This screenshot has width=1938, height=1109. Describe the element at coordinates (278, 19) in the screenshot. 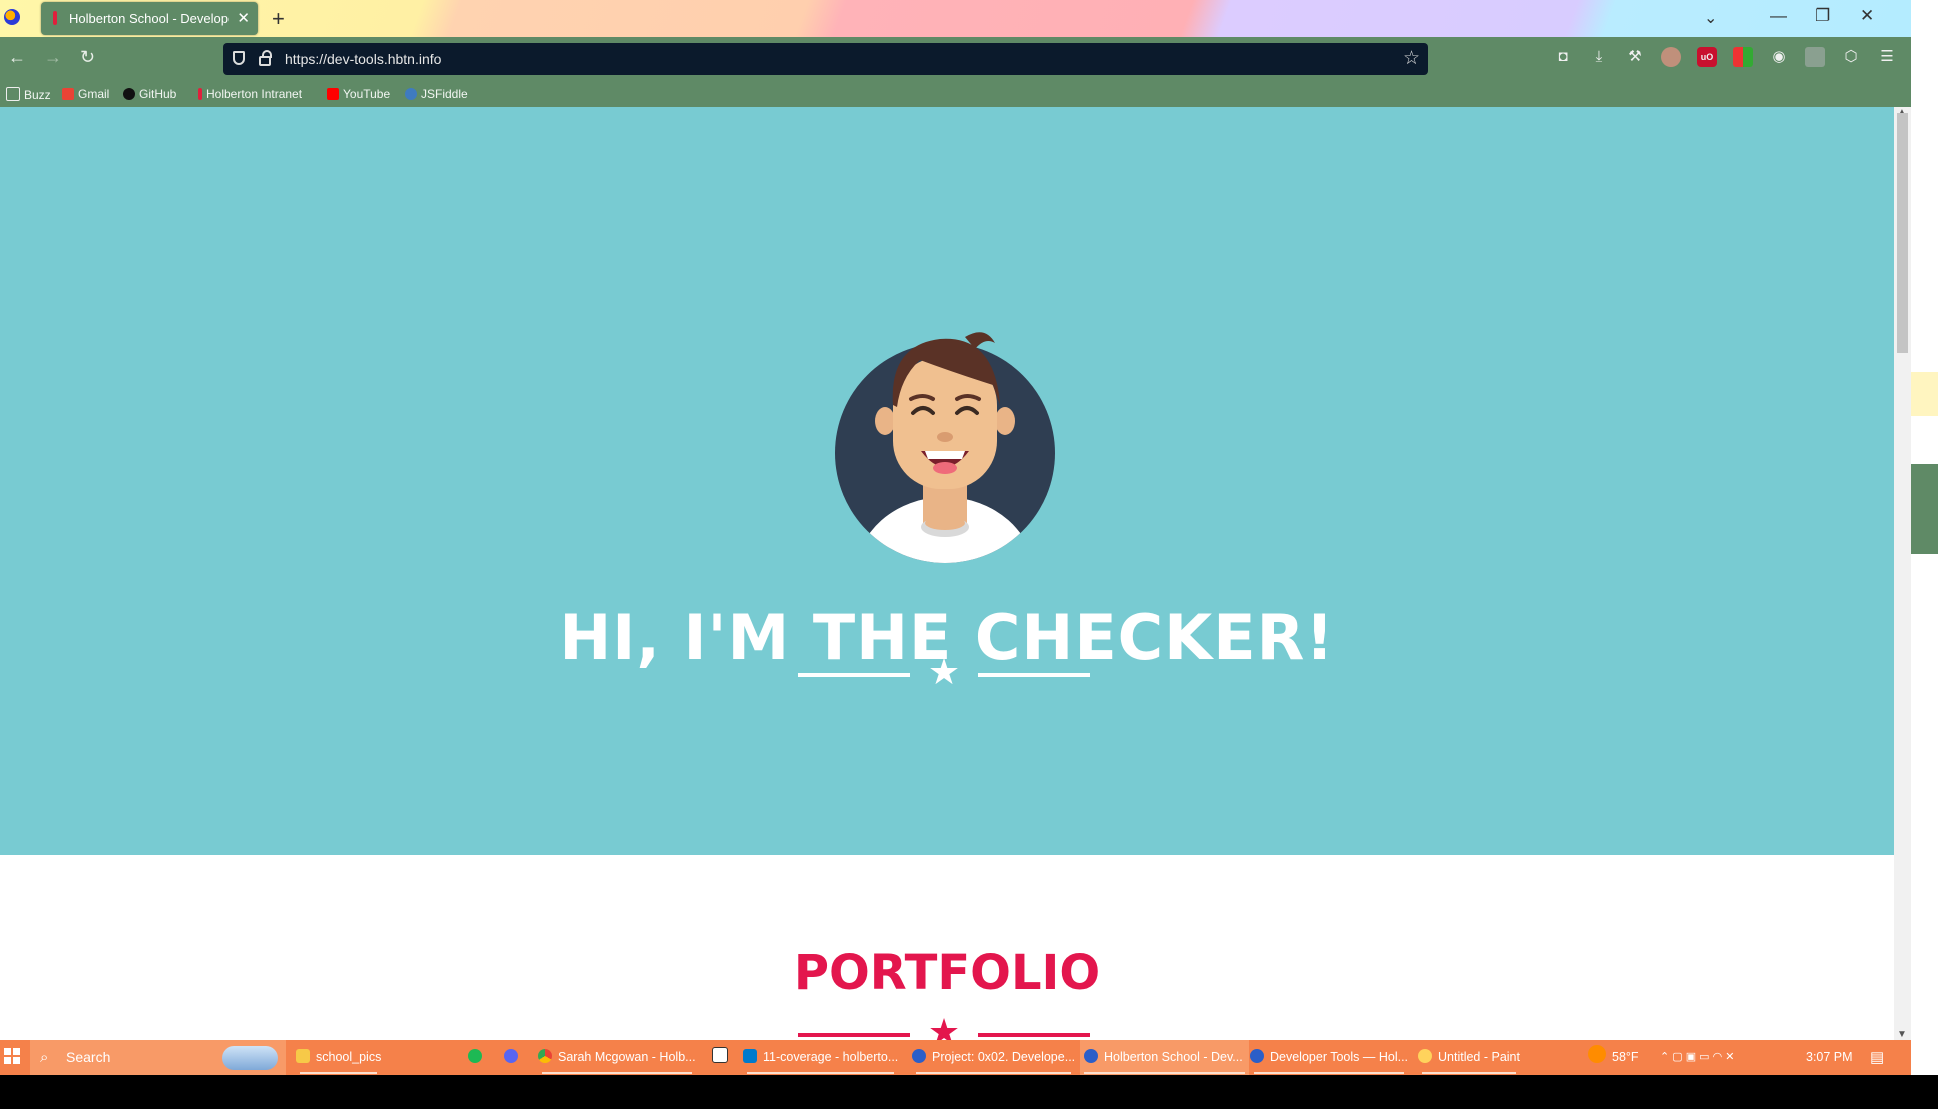

I see `new-tab-button: +` at that location.